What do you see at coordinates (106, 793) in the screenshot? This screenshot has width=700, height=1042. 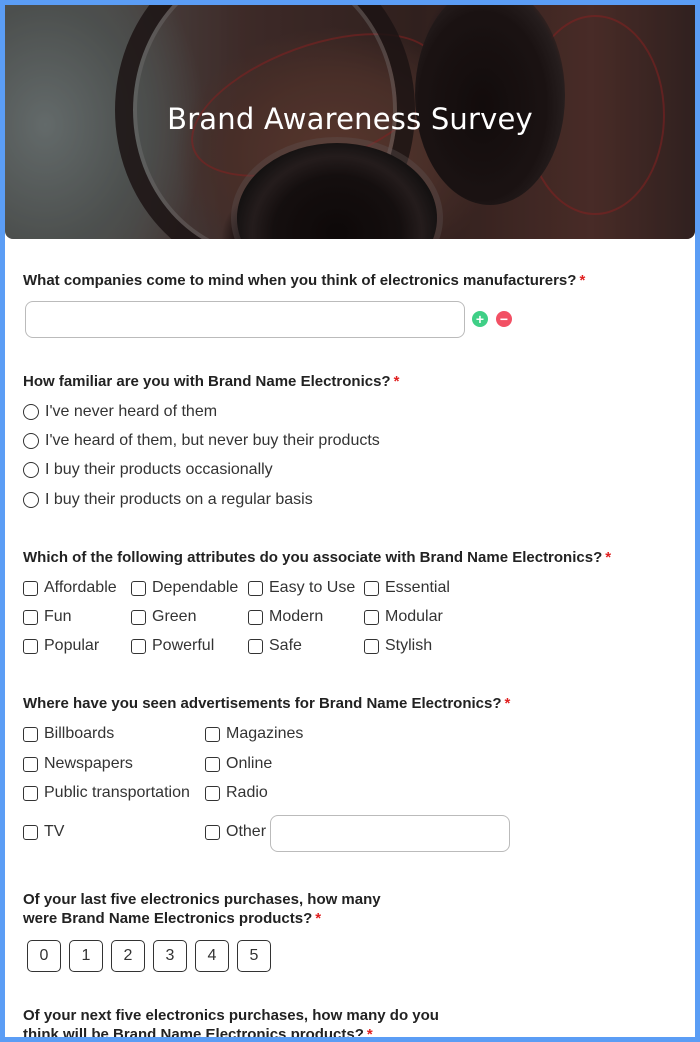 I see `checkbox-option: Public transportation` at bounding box center [106, 793].